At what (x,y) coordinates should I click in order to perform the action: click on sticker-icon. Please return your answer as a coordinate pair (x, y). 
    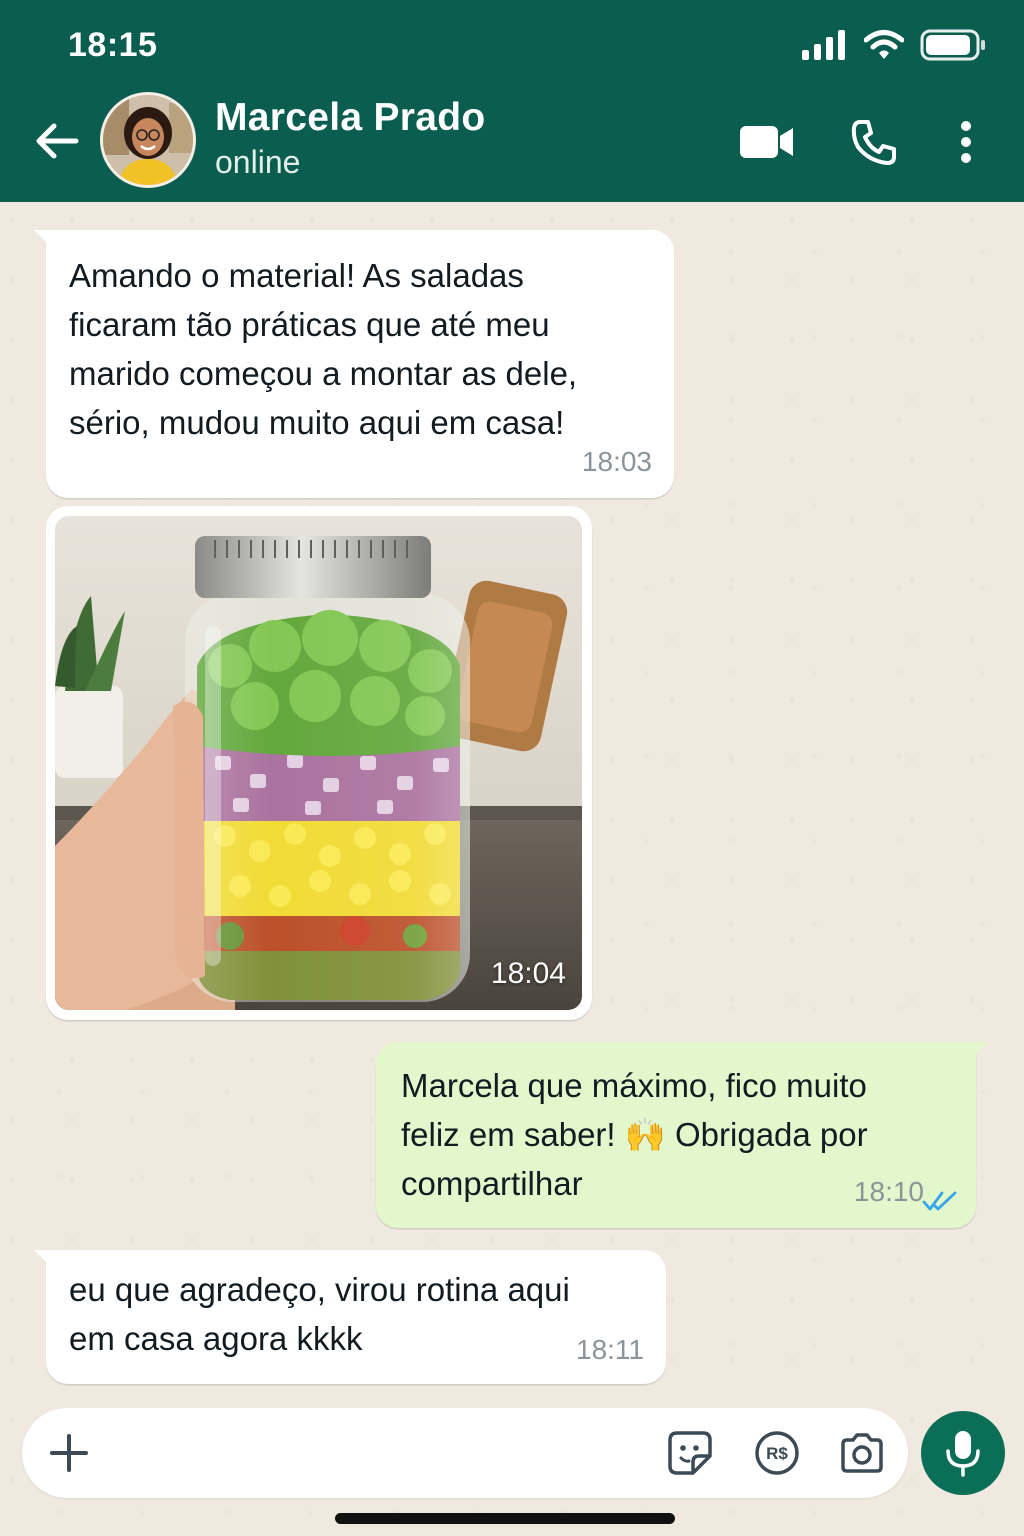
    Looking at the image, I should click on (690, 1453).